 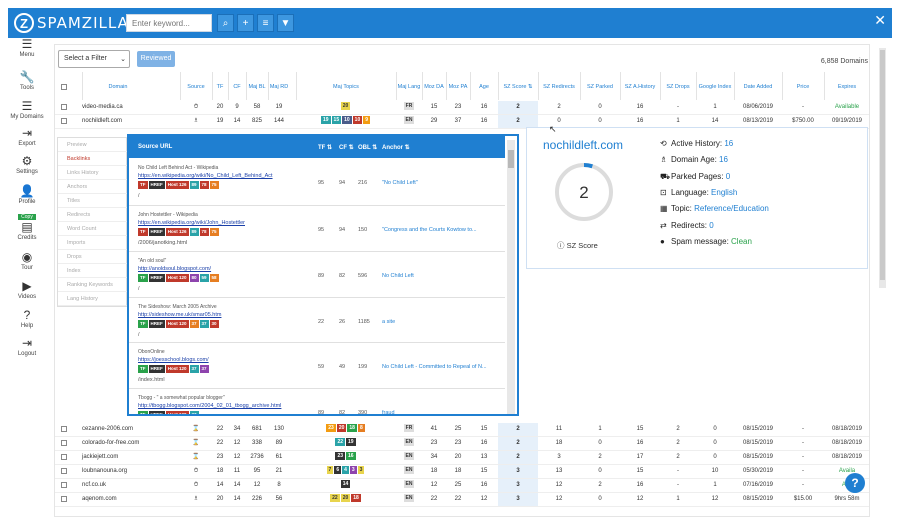 I want to click on sidebar-item-help: ? Help, so click(x=27, y=319).